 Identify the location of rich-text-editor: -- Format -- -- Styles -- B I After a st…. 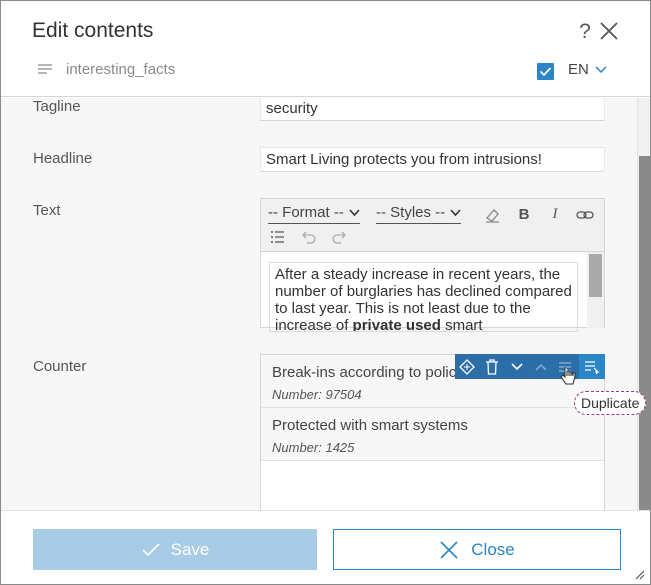
(432, 265).